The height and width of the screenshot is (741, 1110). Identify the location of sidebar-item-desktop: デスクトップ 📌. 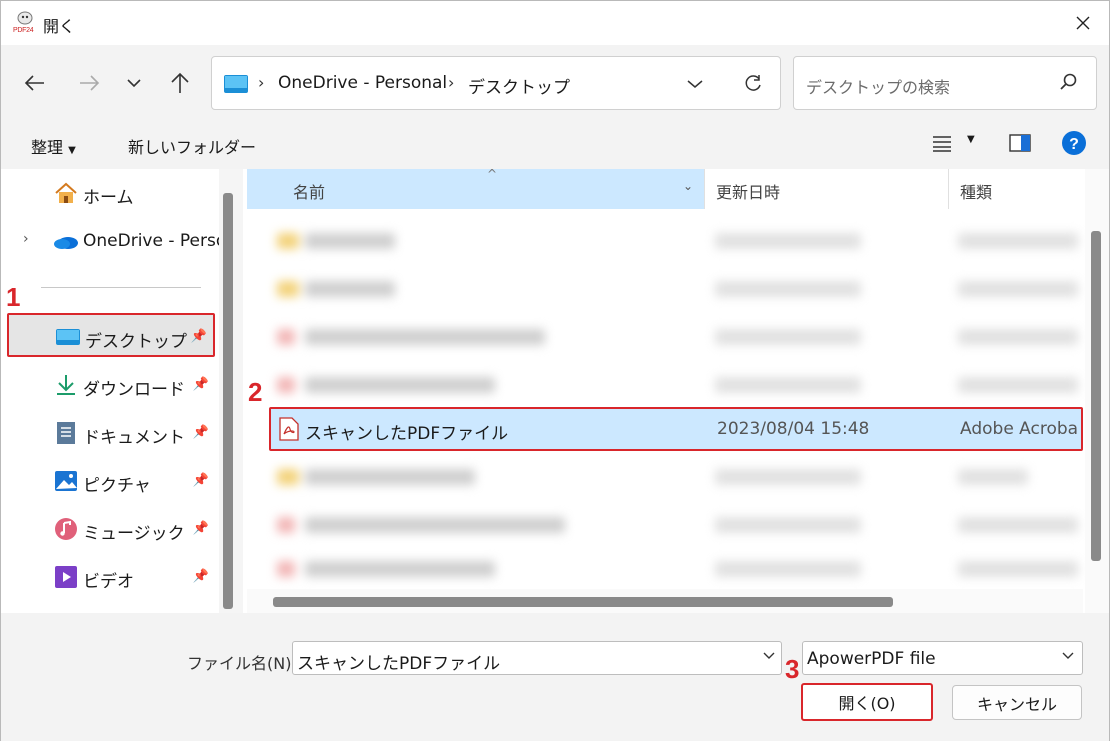
(111, 335).